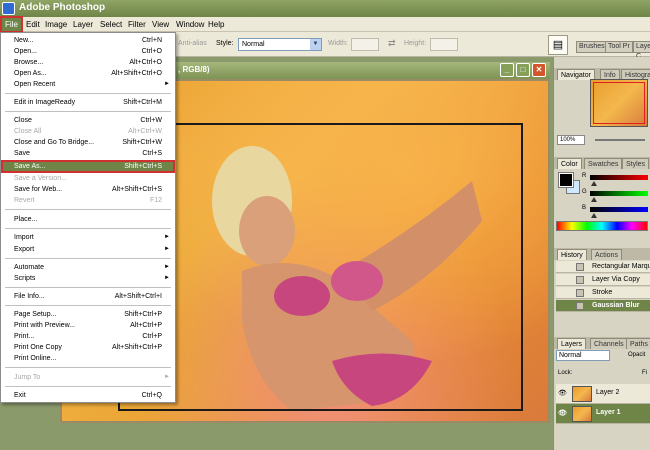  Describe the element at coordinates (572, 343) in the screenshot. I see `tab-layers: Layers` at that location.